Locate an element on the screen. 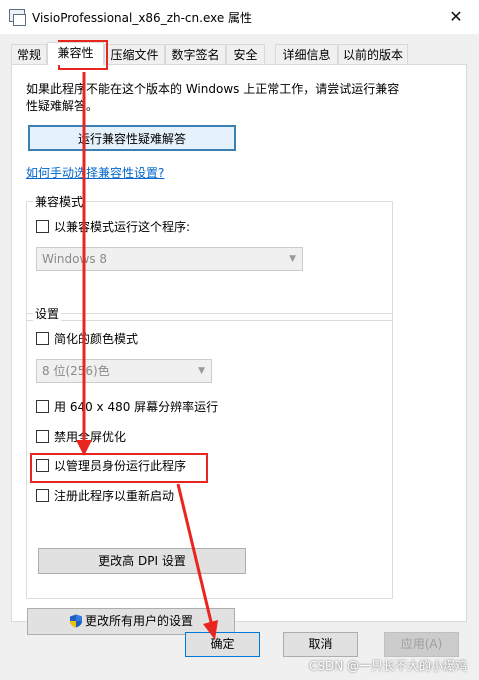 Image resolution: width=479 pixels, height=680 pixels. annotation-arrowhead-down is located at coordinates (84, 448).